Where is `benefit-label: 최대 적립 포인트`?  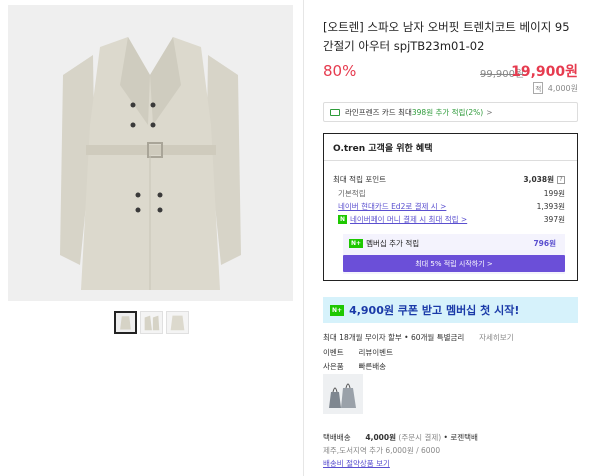 benefit-label: 최대 적립 포인트 is located at coordinates (360, 179).